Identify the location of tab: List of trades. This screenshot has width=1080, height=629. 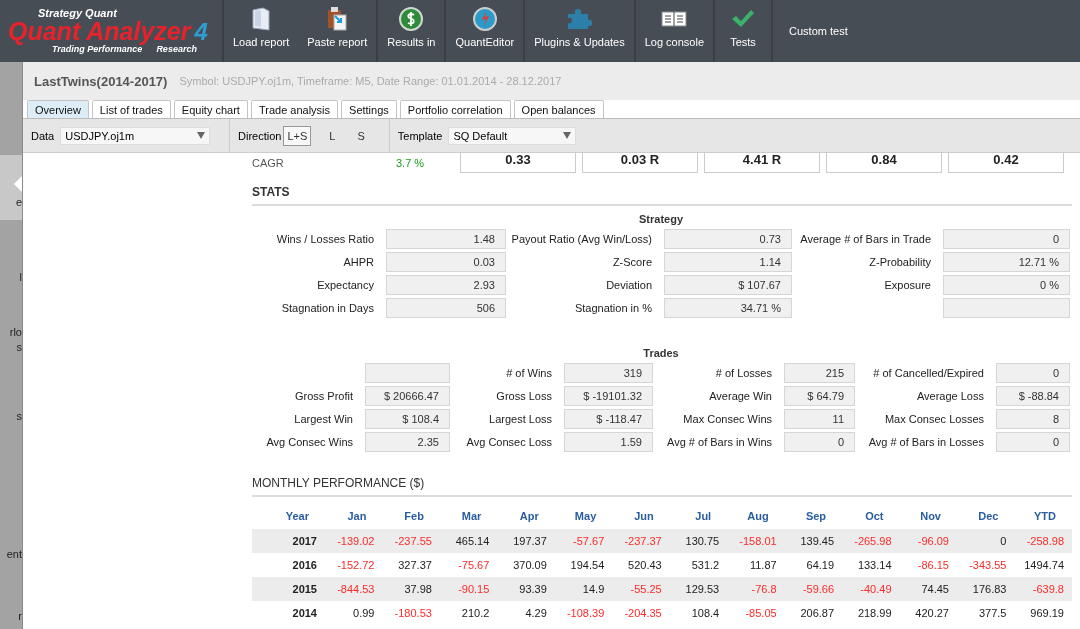
(131, 109).